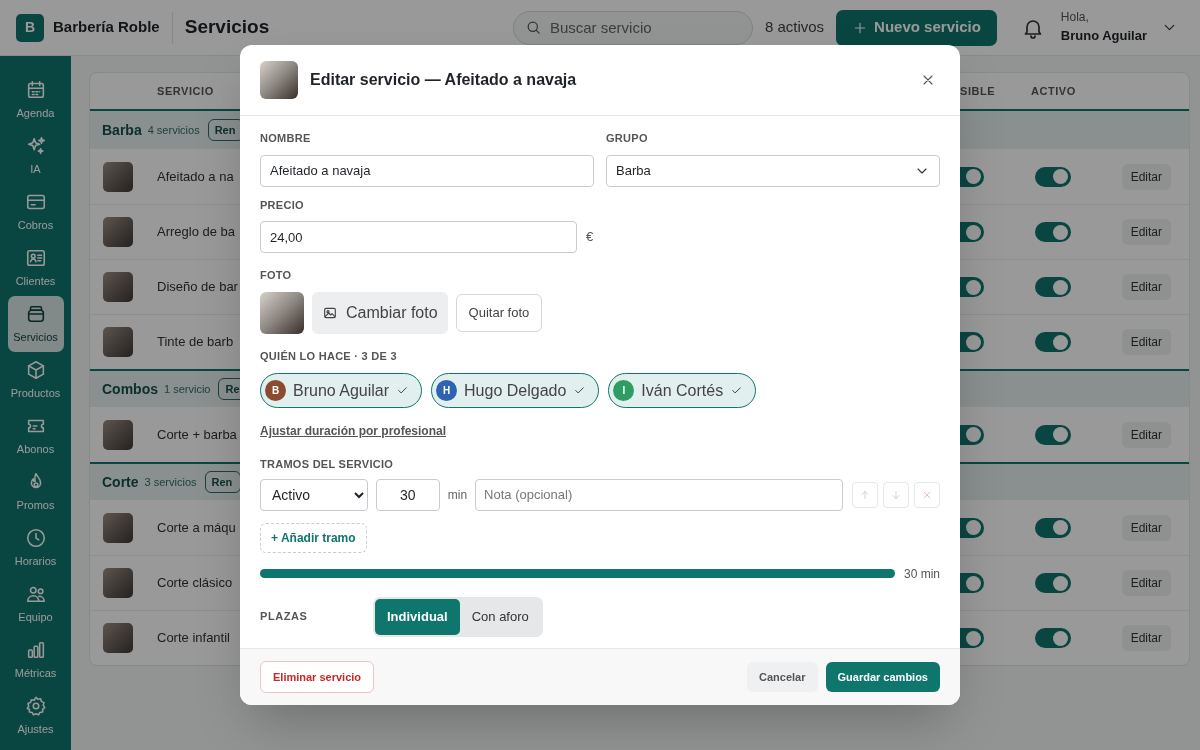 This screenshot has height=750, width=1200. What do you see at coordinates (170, 482) in the screenshot?
I see `group-count: 3 servicios` at bounding box center [170, 482].